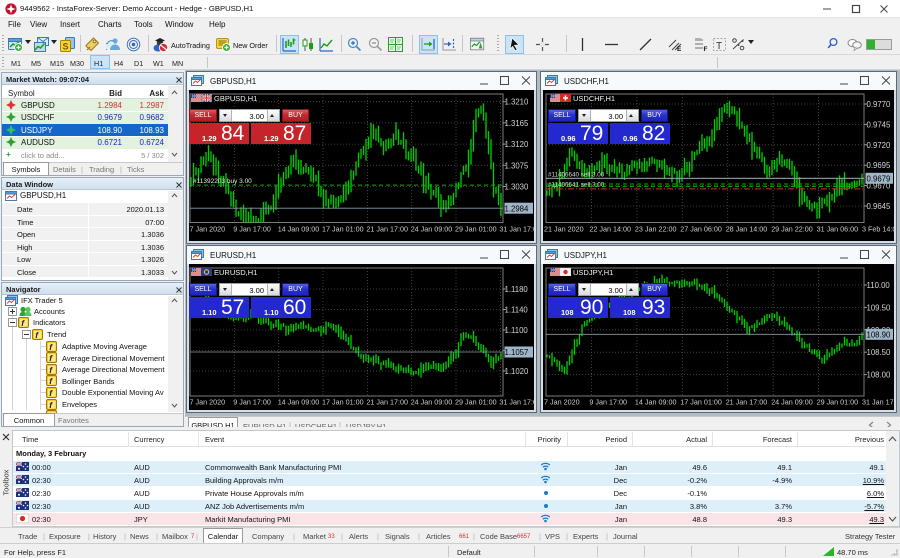 The height and width of the screenshot is (558, 900). What do you see at coordinates (656, 229) in the screenshot?
I see `svg-text: 23 Jan 22:00` at bounding box center [656, 229].